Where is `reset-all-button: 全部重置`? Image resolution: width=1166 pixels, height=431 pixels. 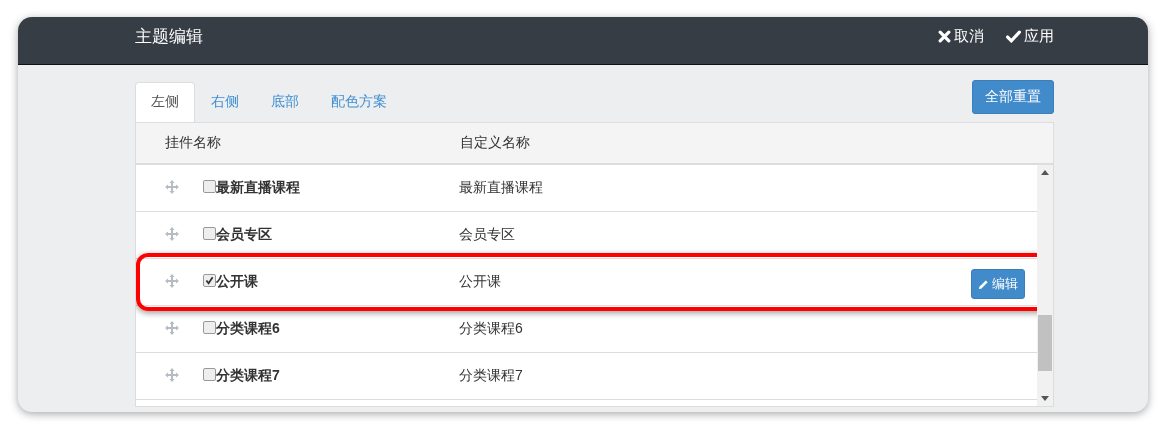
reset-all-button: 全部重置 is located at coordinates (1013, 97).